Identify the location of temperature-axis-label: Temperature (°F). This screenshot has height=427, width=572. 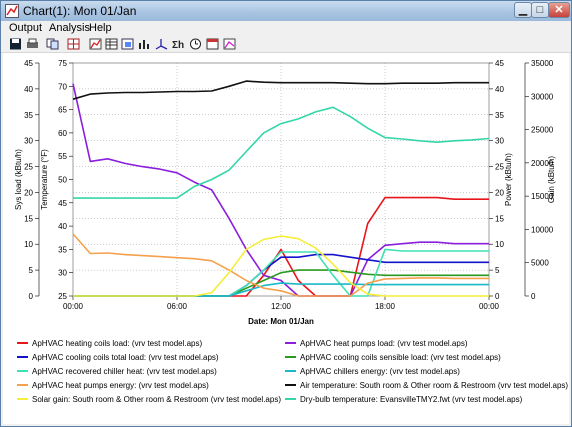
(44, 179).